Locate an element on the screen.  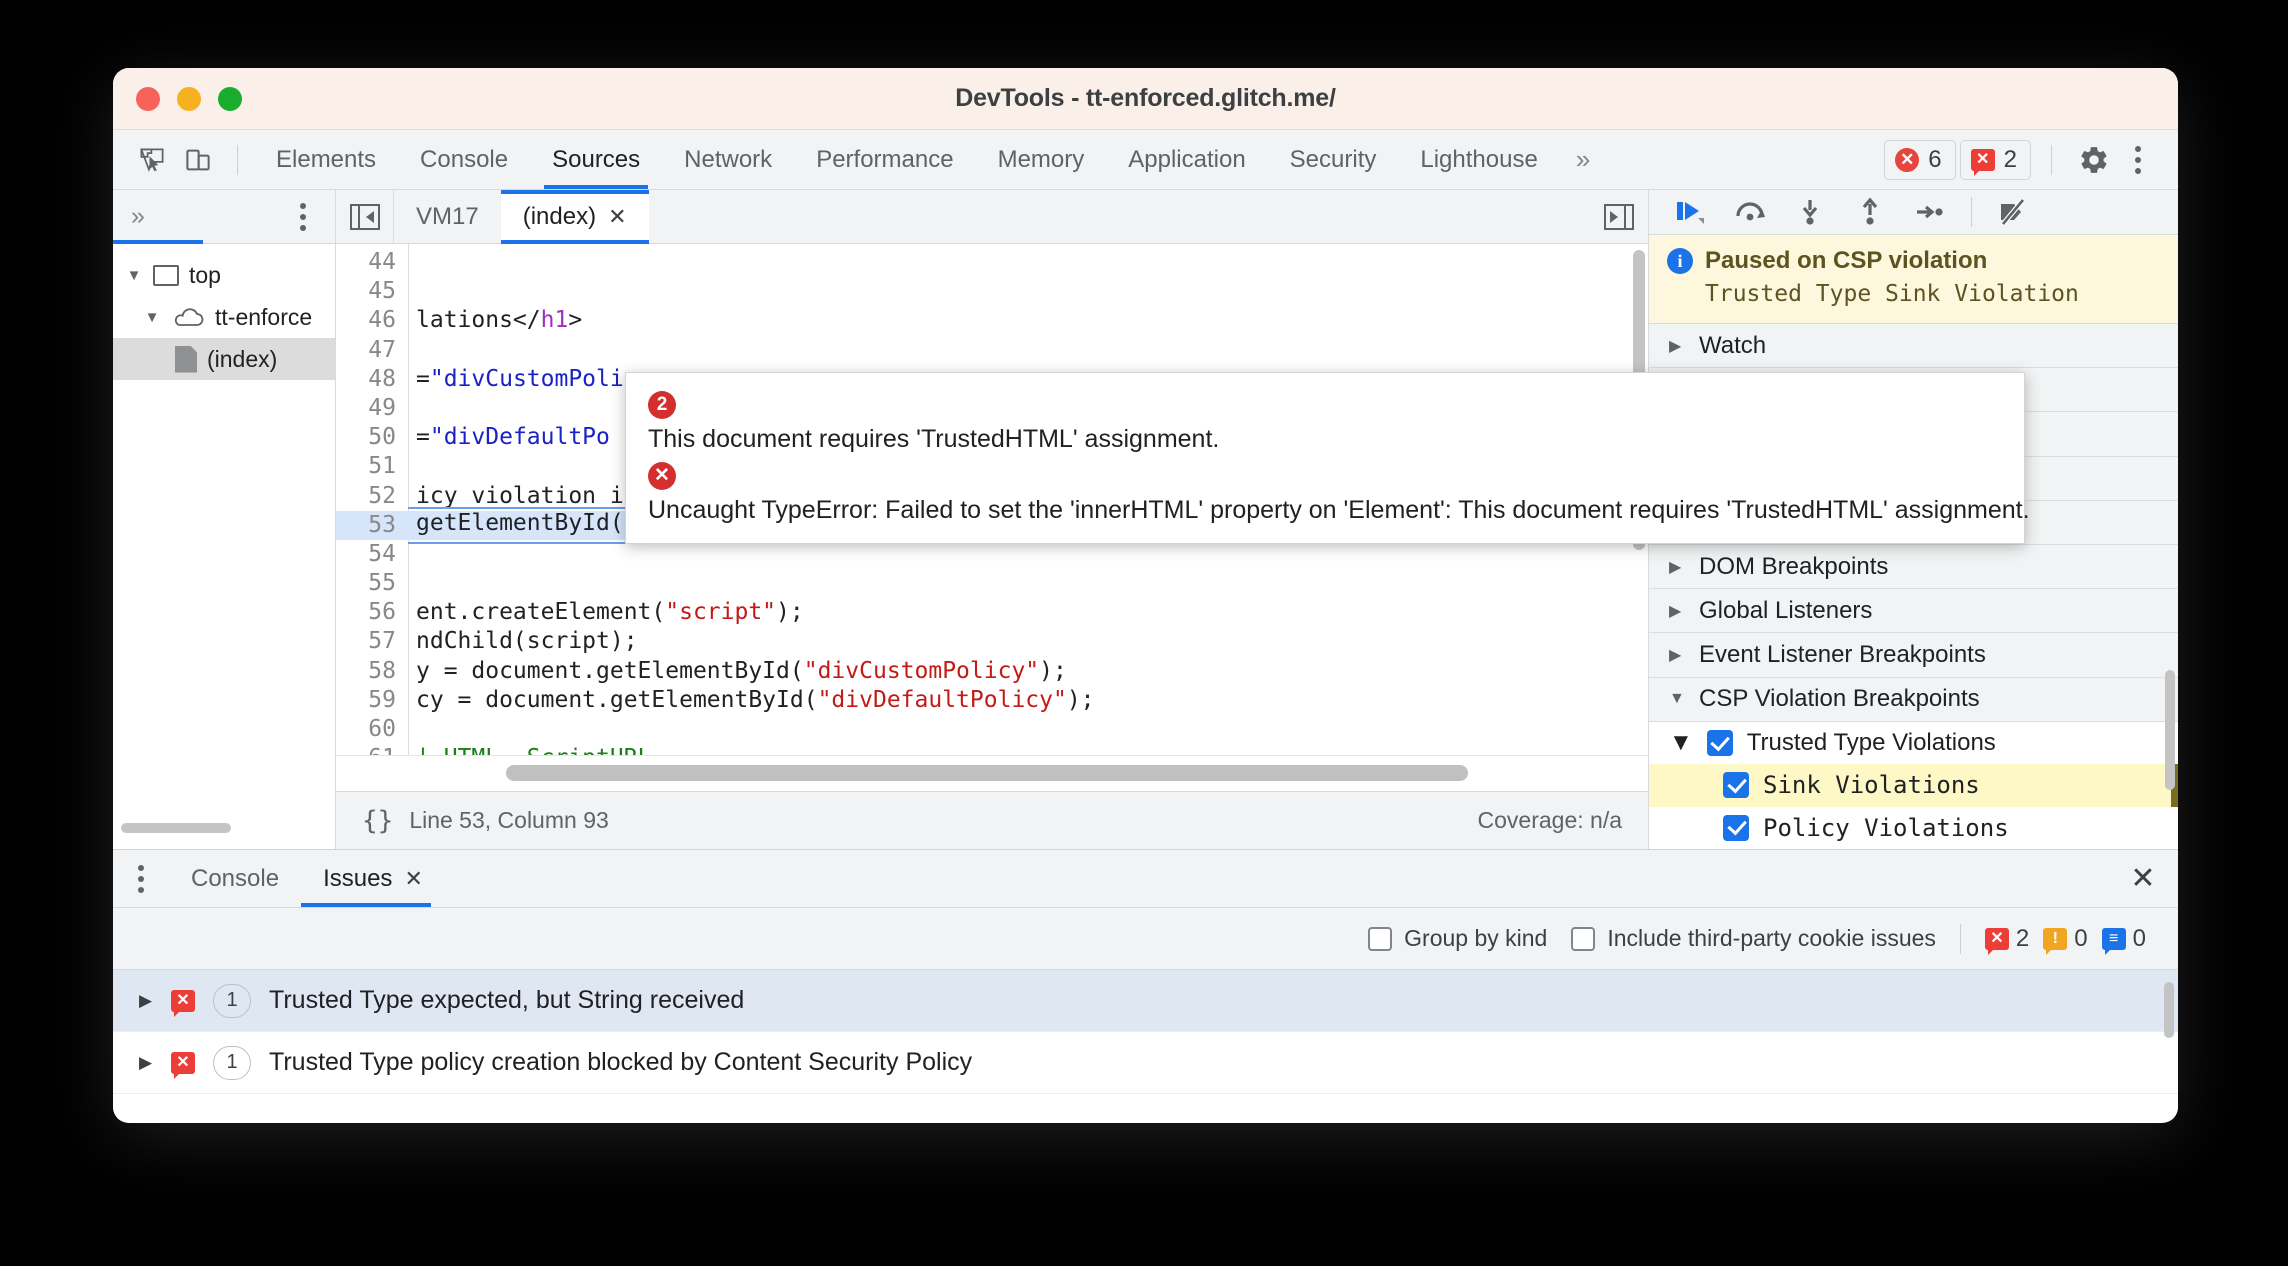
close-icon-2: ✕ is located at coordinates (413, 879).